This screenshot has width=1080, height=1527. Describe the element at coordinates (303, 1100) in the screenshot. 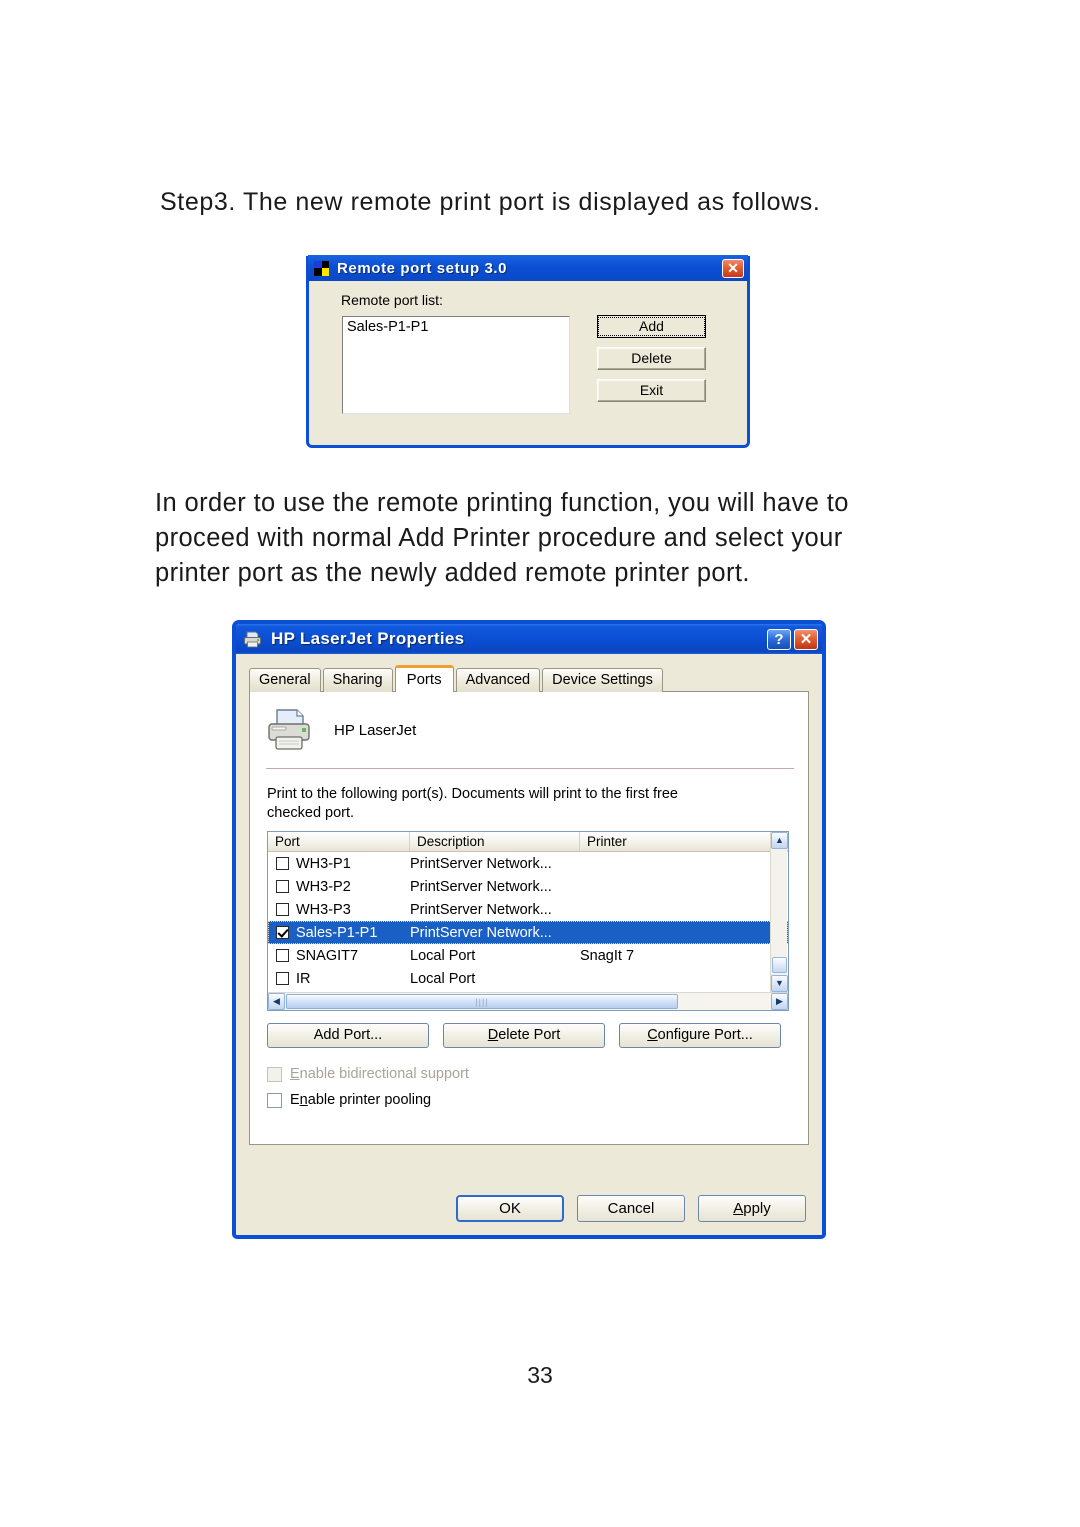

I see `pooling-accesskey: n` at that location.